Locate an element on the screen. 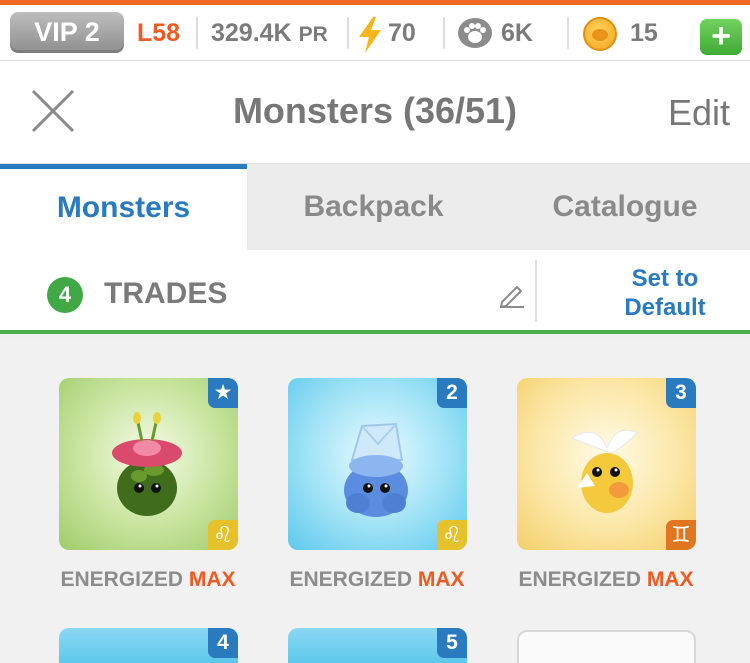 This screenshot has width=750, height=663. tab-bar: Monsters Backpack Catalogue is located at coordinates (375, 207).